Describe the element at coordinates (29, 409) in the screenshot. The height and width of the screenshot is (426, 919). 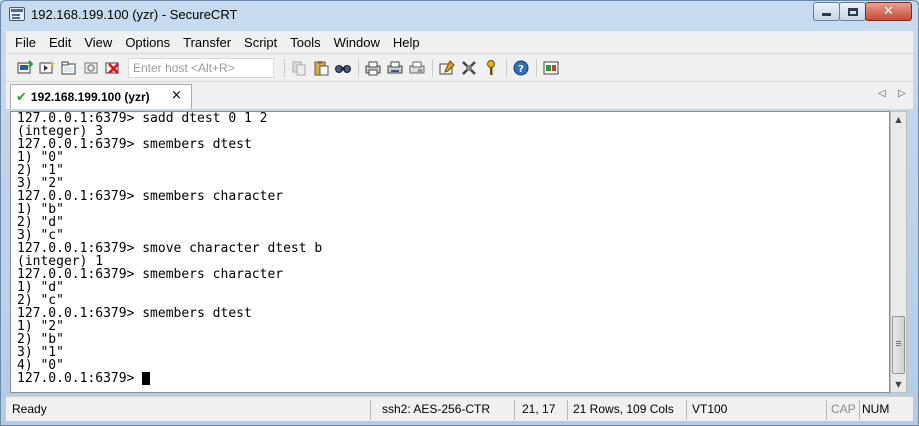
I see `status-state: Ready` at that location.